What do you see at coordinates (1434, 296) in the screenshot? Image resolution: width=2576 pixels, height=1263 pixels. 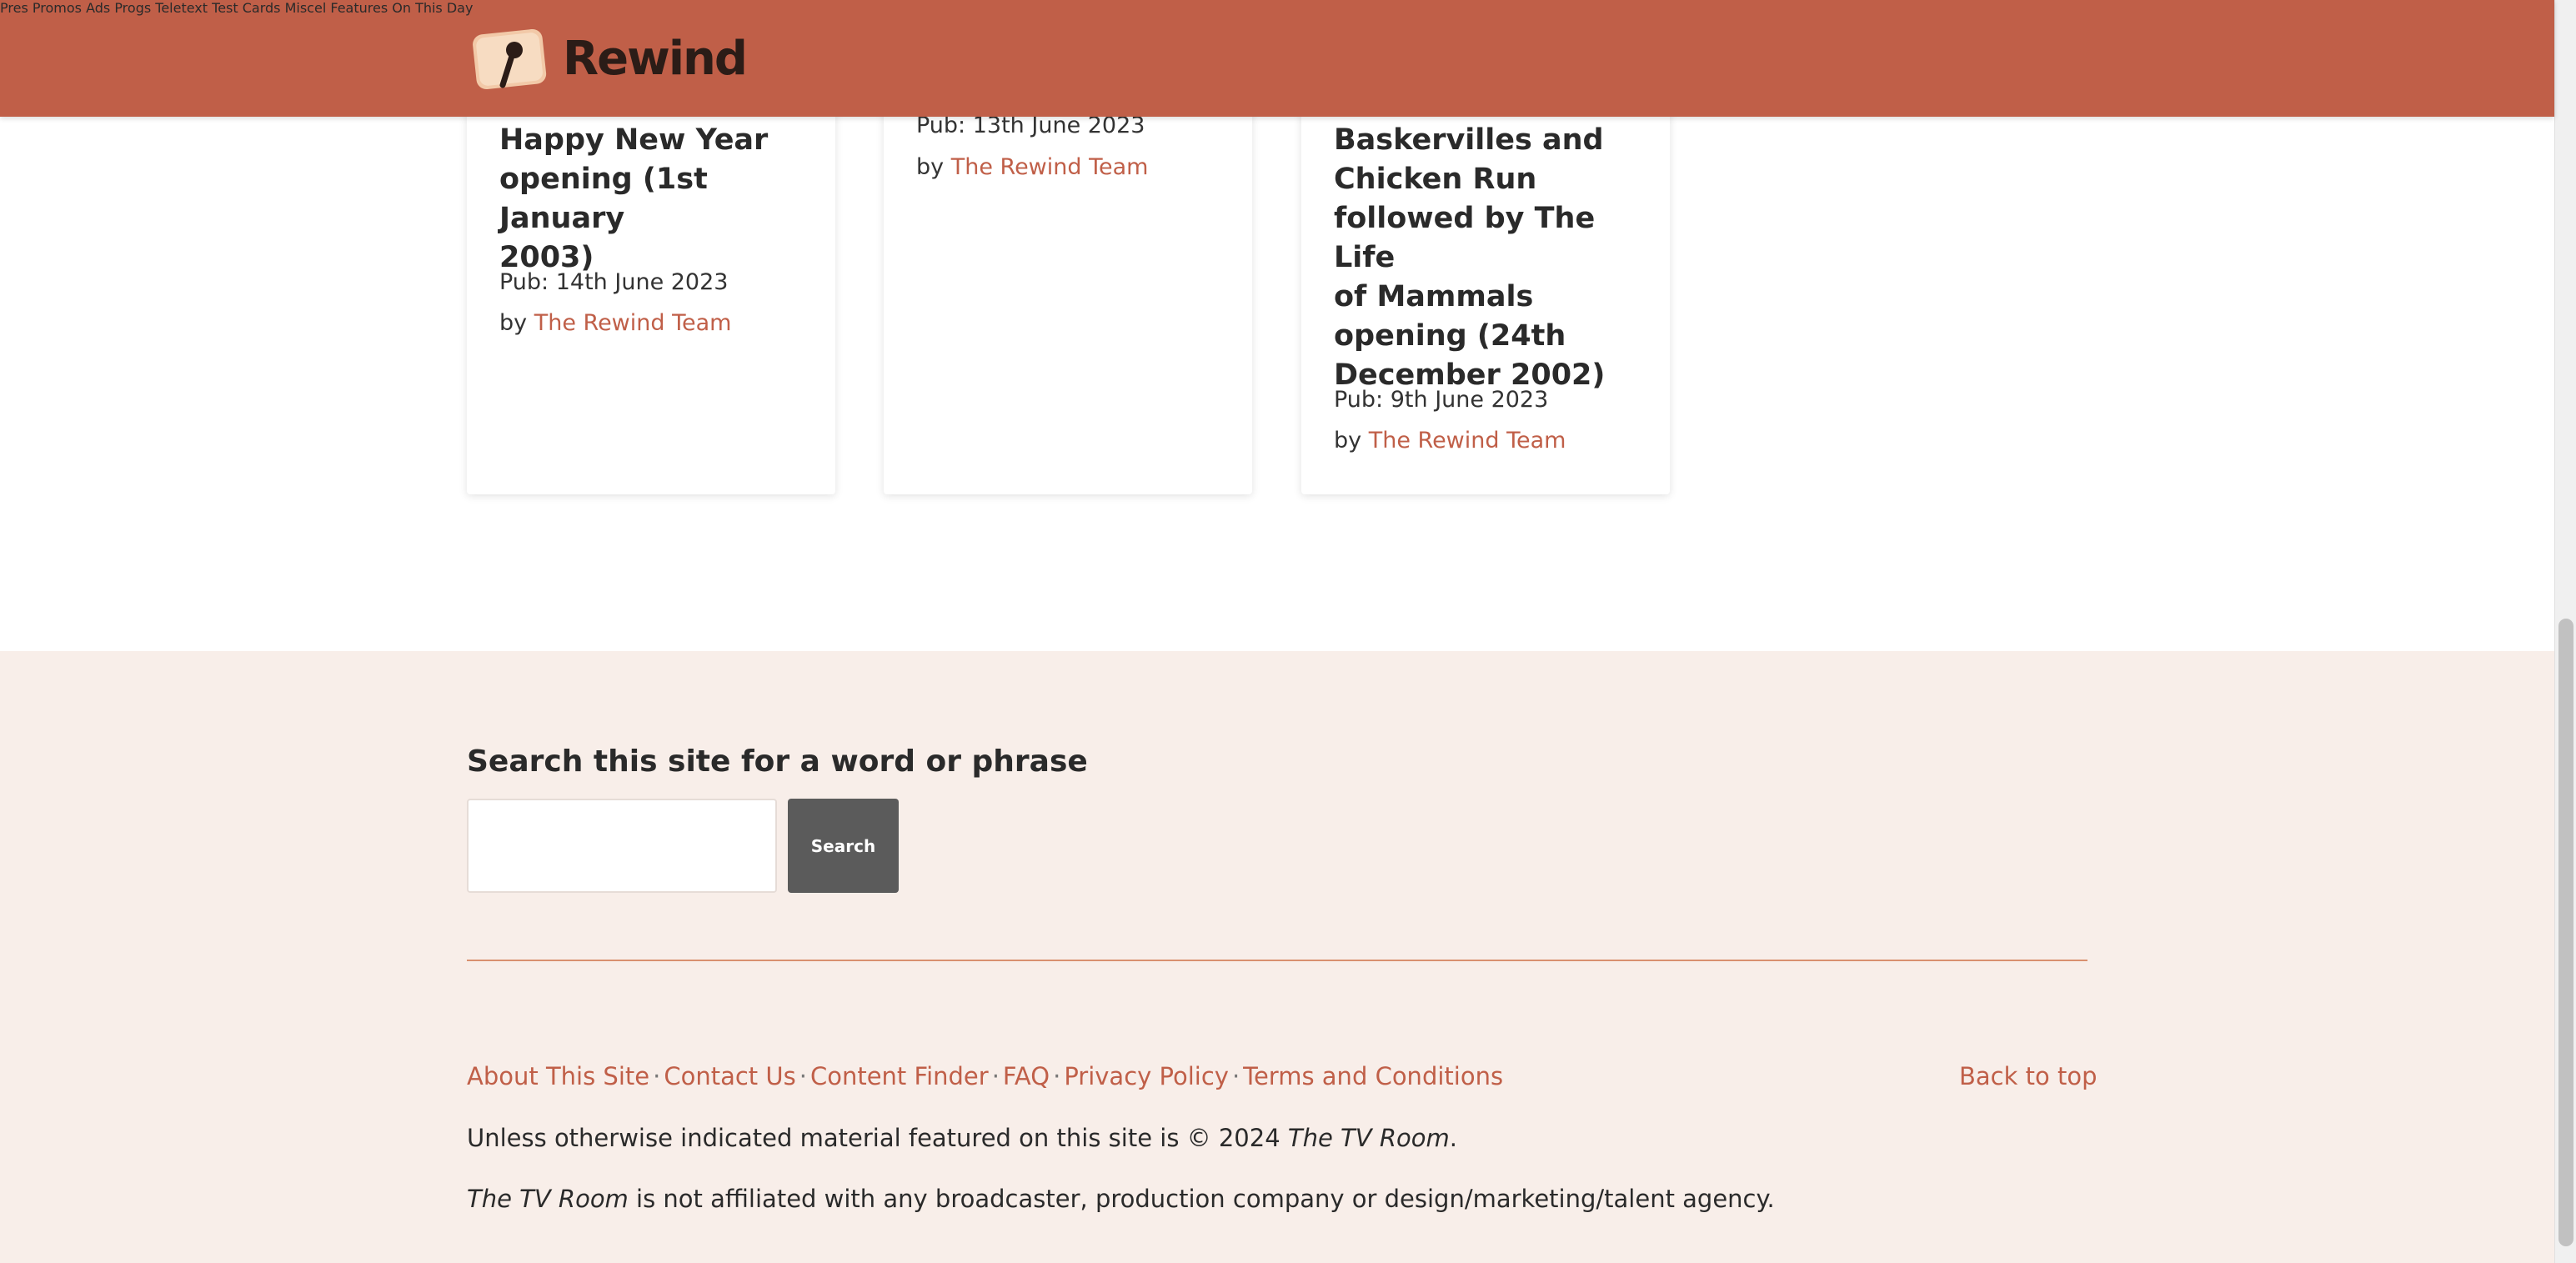 I see `title-line: of Mammals` at bounding box center [1434, 296].